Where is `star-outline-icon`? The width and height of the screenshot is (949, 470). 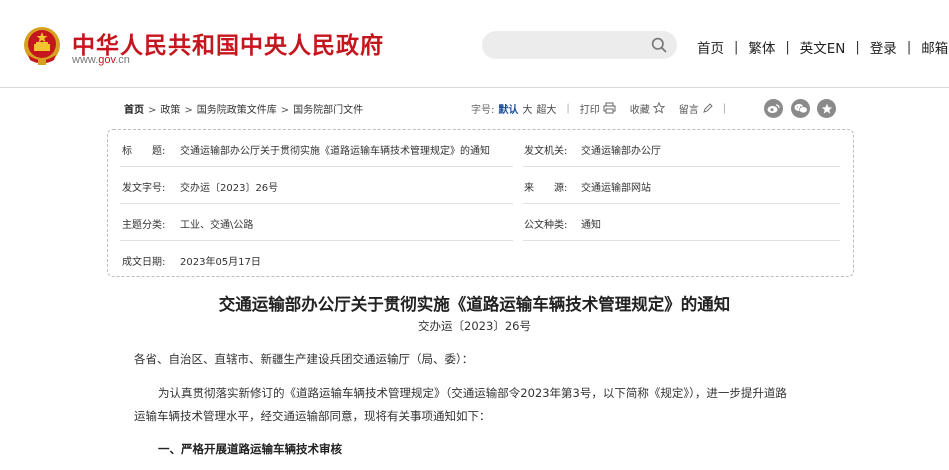 star-outline-icon is located at coordinates (658, 108).